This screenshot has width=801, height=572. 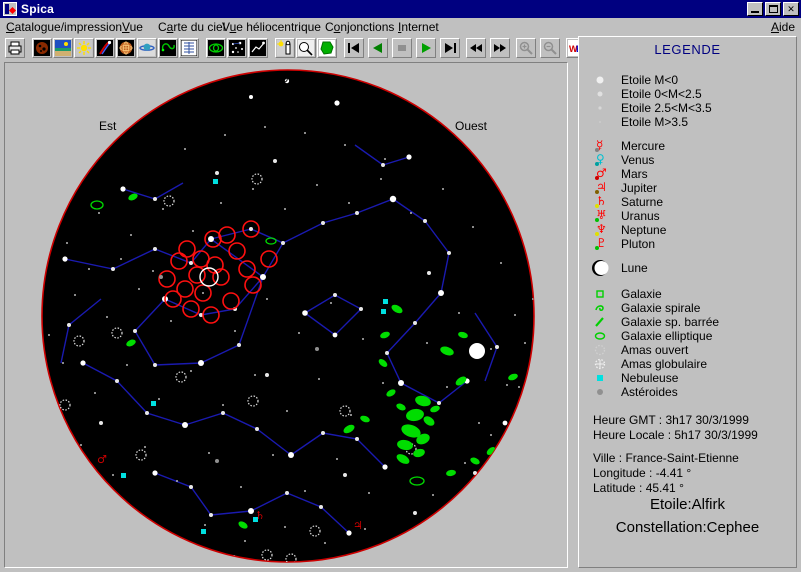 I want to click on saturn-button, so click(x=147, y=48).